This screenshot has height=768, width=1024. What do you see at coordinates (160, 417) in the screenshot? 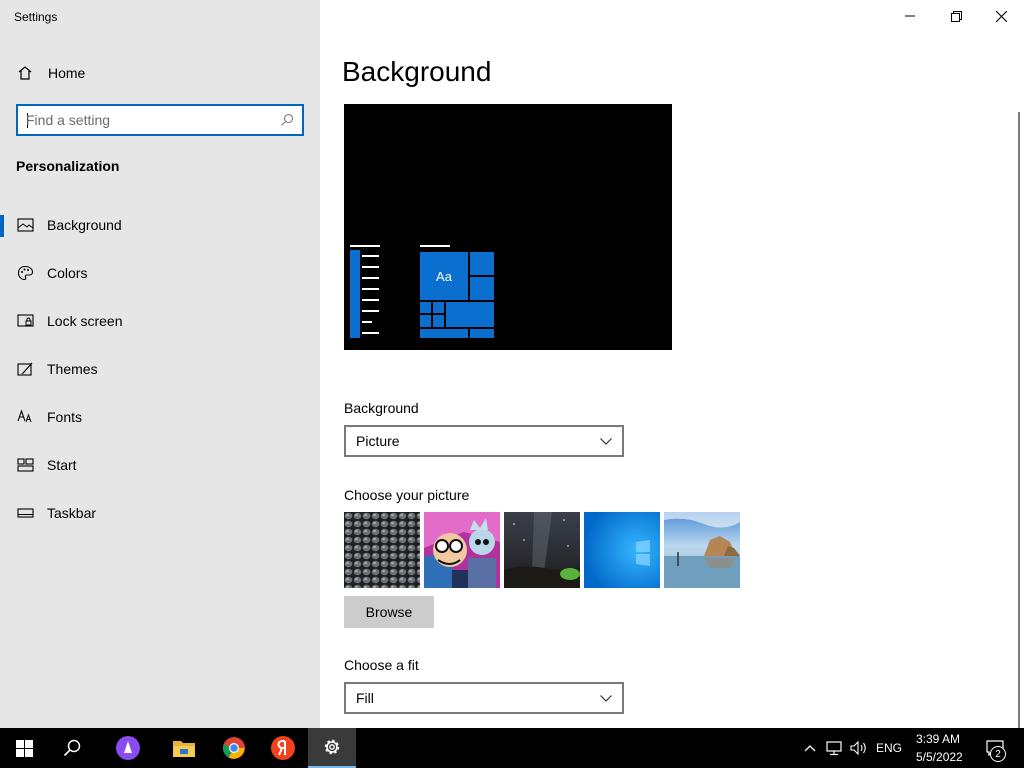
I see `sidebar-item-fonts: Fonts` at bounding box center [160, 417].